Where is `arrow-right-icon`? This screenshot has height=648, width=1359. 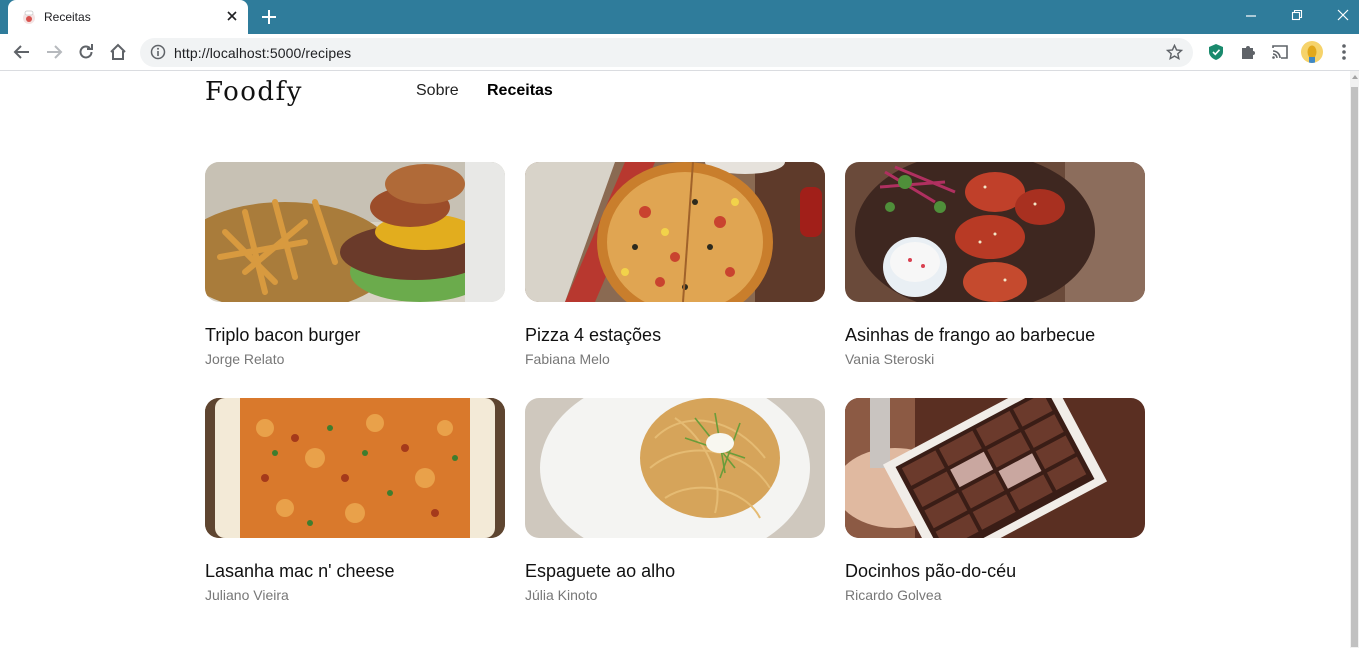 arrow-right-icon is located at coordinates (55, 52).